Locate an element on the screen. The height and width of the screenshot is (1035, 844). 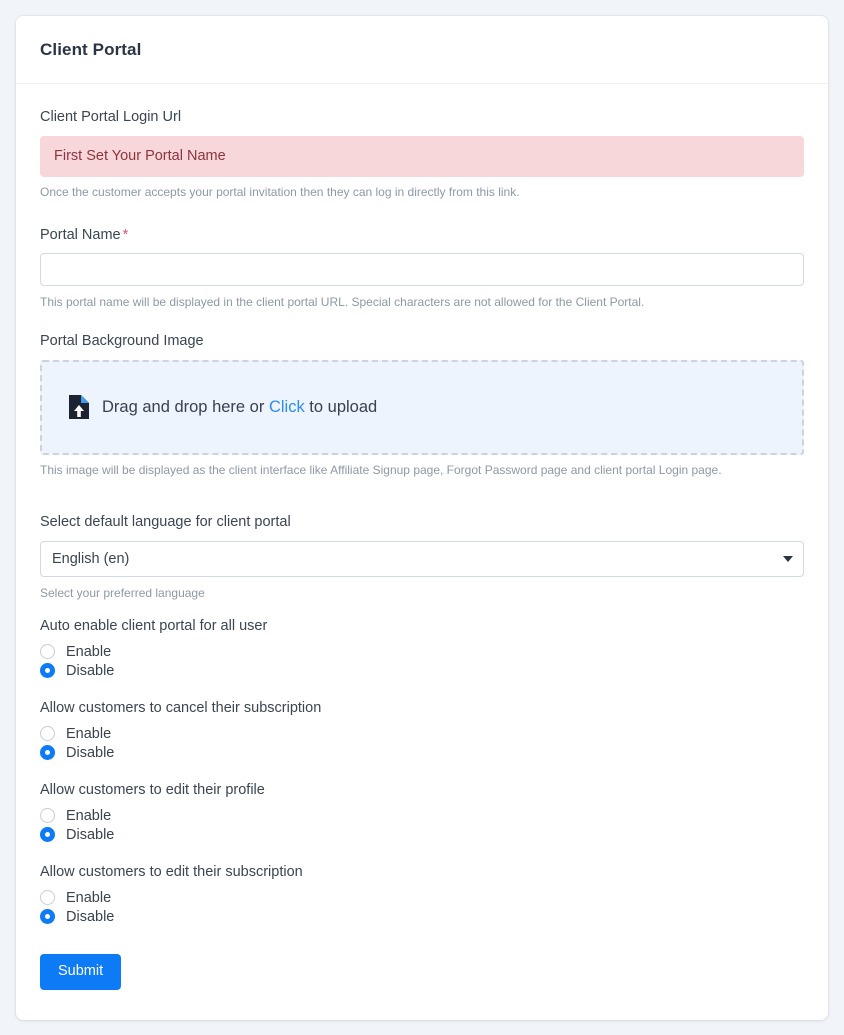
dropzone-text-before: Drag and drop here or is located at coordinates (183, 406).